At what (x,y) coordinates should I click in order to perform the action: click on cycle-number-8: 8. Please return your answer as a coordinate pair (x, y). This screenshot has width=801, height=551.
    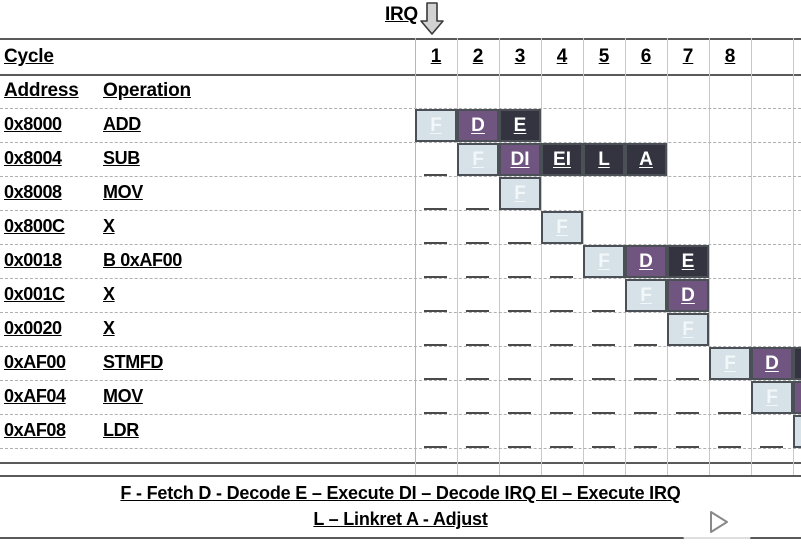
    Looking at the image, I should click on (730, 56).